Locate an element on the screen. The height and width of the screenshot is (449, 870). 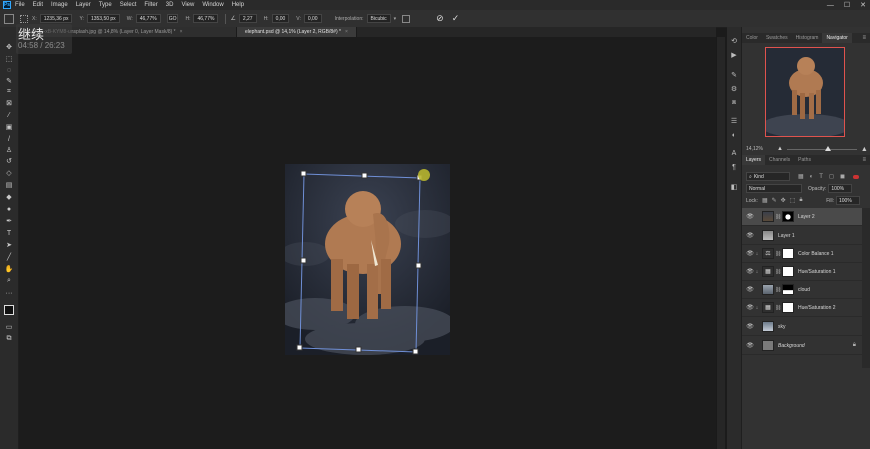
lock-transparent-icon: ▦ is located at coordinates (765, 200).